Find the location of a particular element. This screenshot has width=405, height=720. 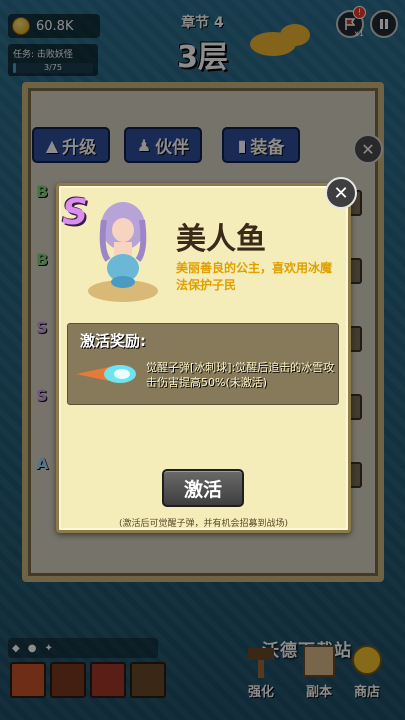

activate-label: 激活 is located at coordinates (202, 489).